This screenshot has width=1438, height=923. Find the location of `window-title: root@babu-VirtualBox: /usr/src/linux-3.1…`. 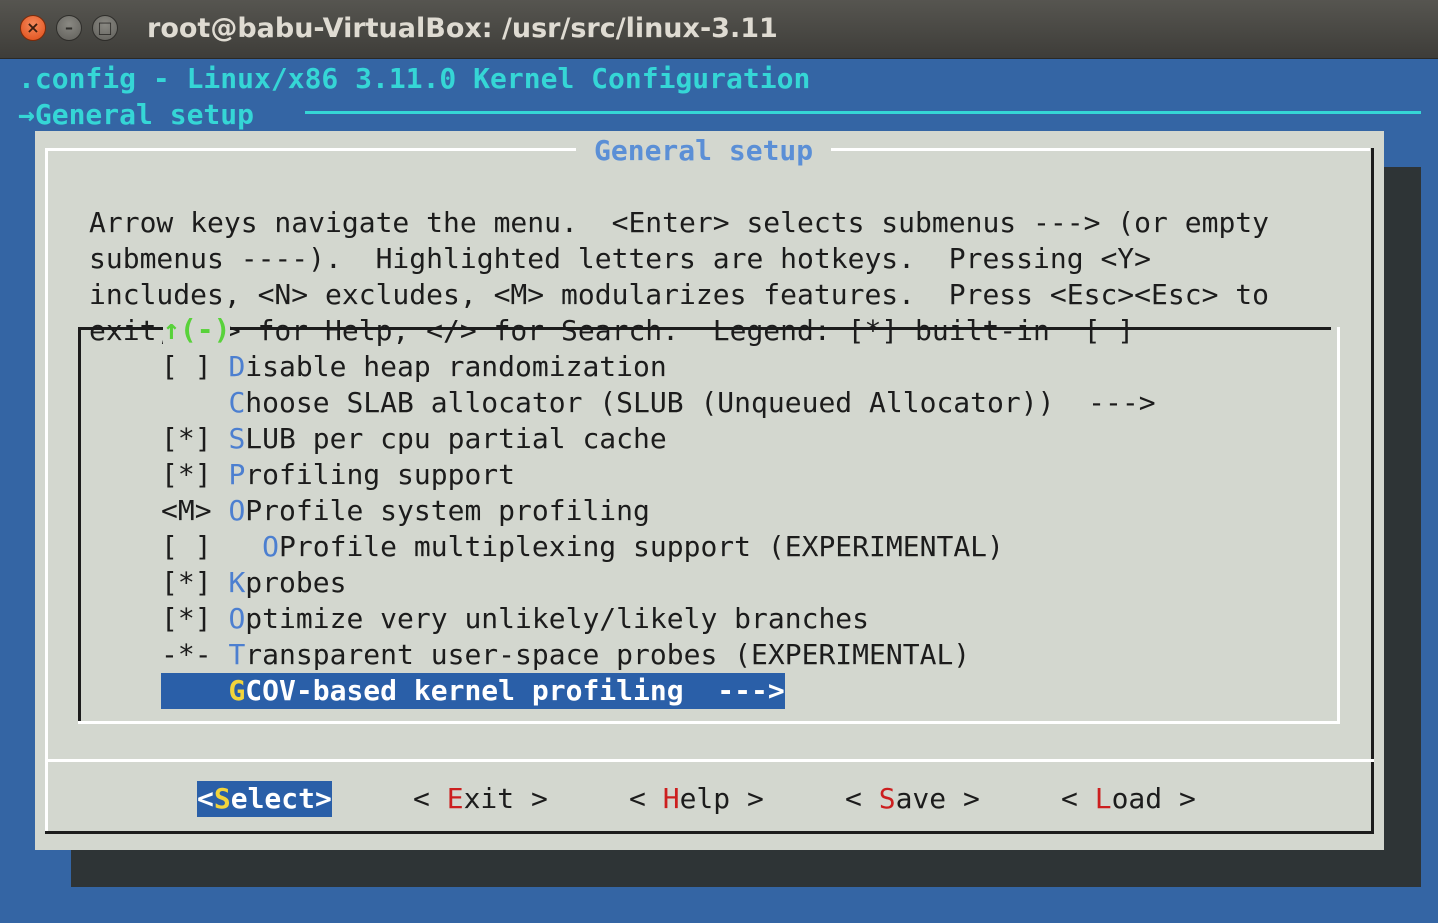

window-title: root@babu-VirtualBox: /usr/src/linux-3.1… is located at coordinates (462, 28).